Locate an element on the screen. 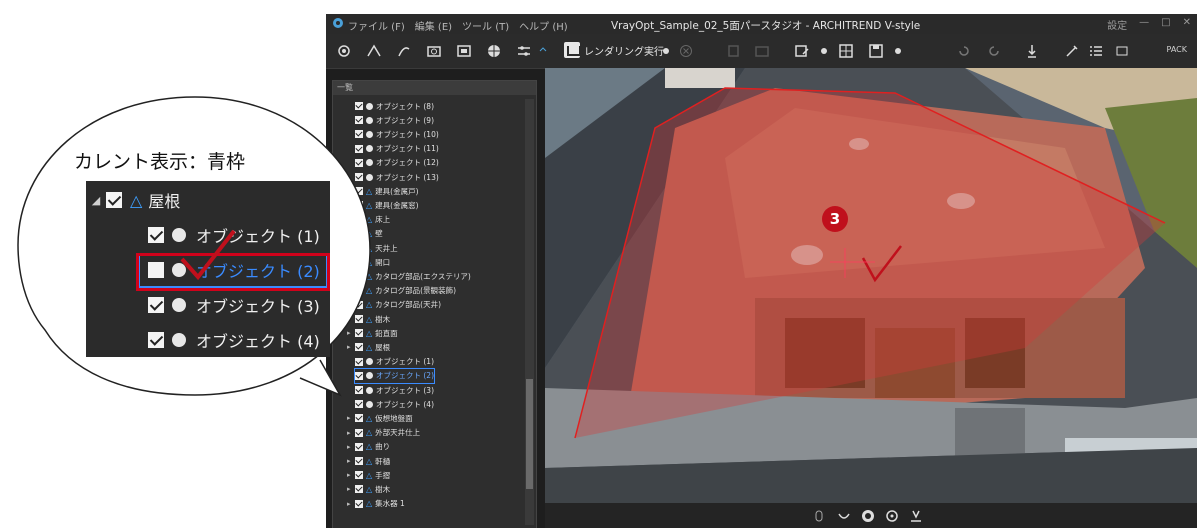 Image resolution: width=1197 pixels, height=528 pixels. undo-icon is located at coordinates (964, 51).